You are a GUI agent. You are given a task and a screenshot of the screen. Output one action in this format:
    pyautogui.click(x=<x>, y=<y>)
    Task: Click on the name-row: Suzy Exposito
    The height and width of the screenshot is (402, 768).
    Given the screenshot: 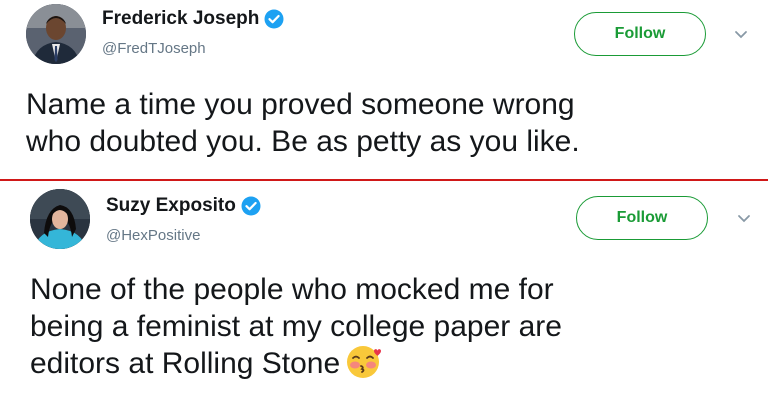 What is the action you would take?
    pyautogui.click(x=183, y=206)
    